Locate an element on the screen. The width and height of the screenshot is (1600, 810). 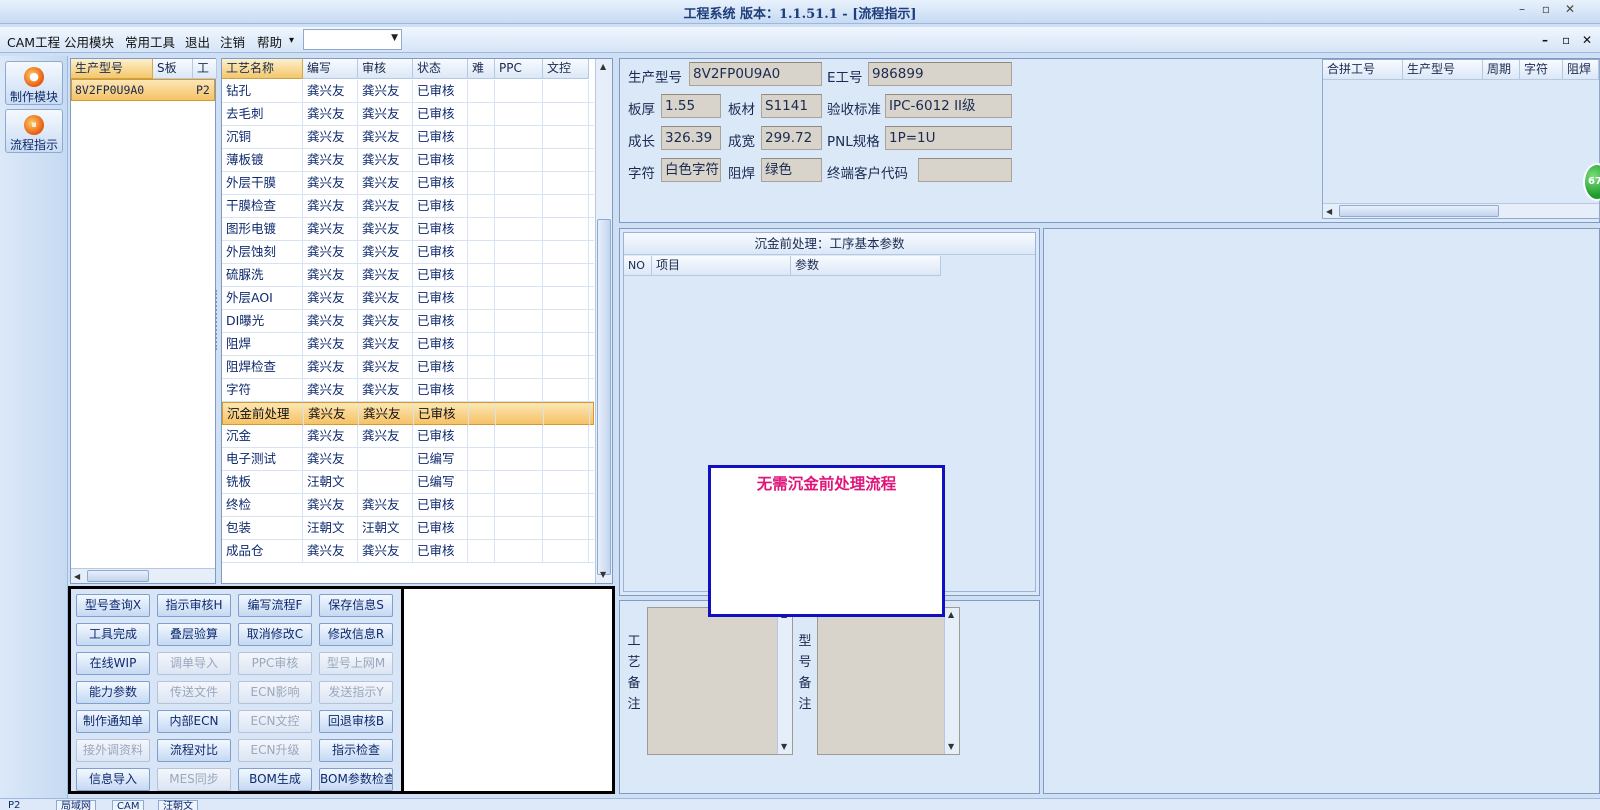
col-header-model: 生产型号 is located at coordinates (112, 69).